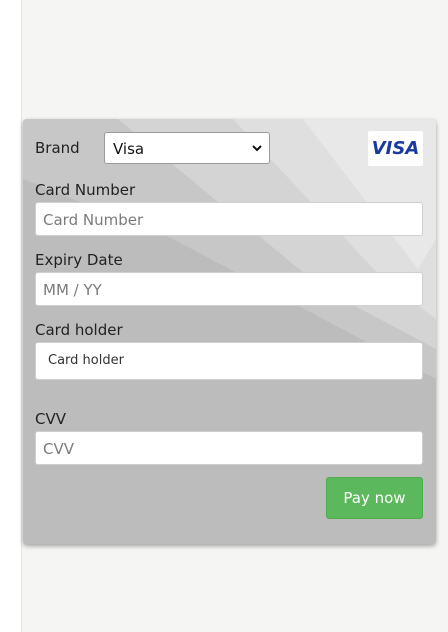 Image resolution: width=448 pixels, height=632 pixels. Describe the element at coordinates (86, 360) in the screenshot. I see `card-holder-placeholder: Card holder` at that location.